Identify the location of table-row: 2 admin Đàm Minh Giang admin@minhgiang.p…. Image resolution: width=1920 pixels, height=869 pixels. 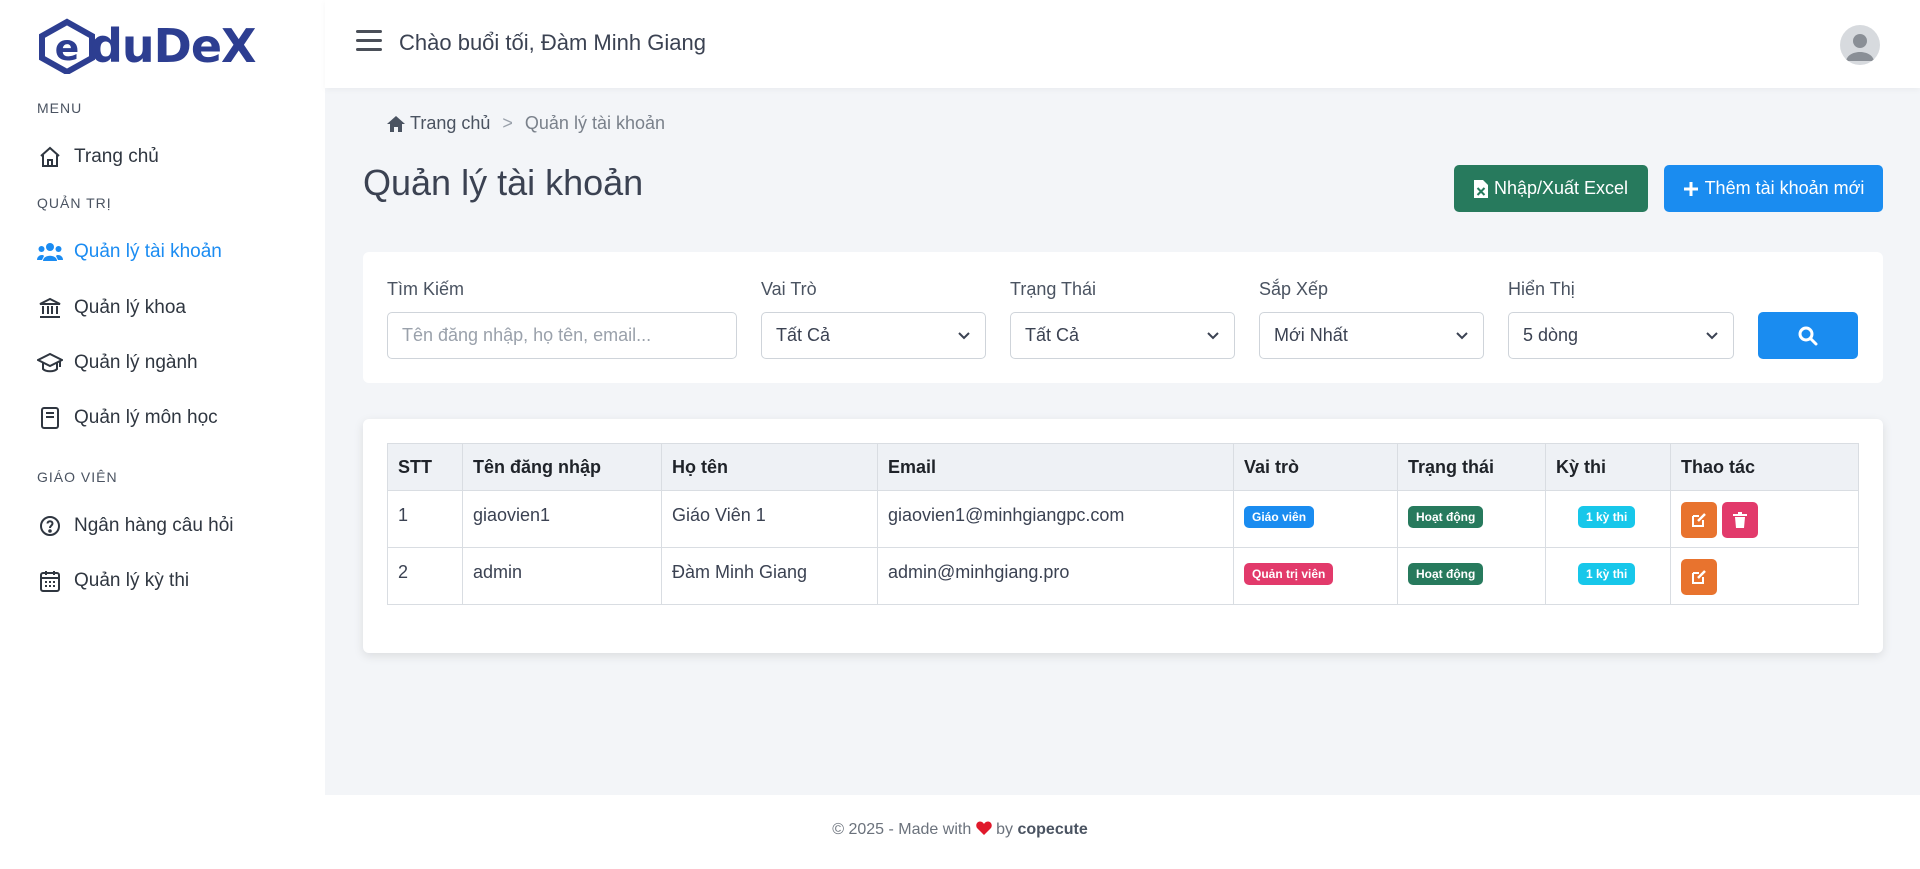
(1123, 576).